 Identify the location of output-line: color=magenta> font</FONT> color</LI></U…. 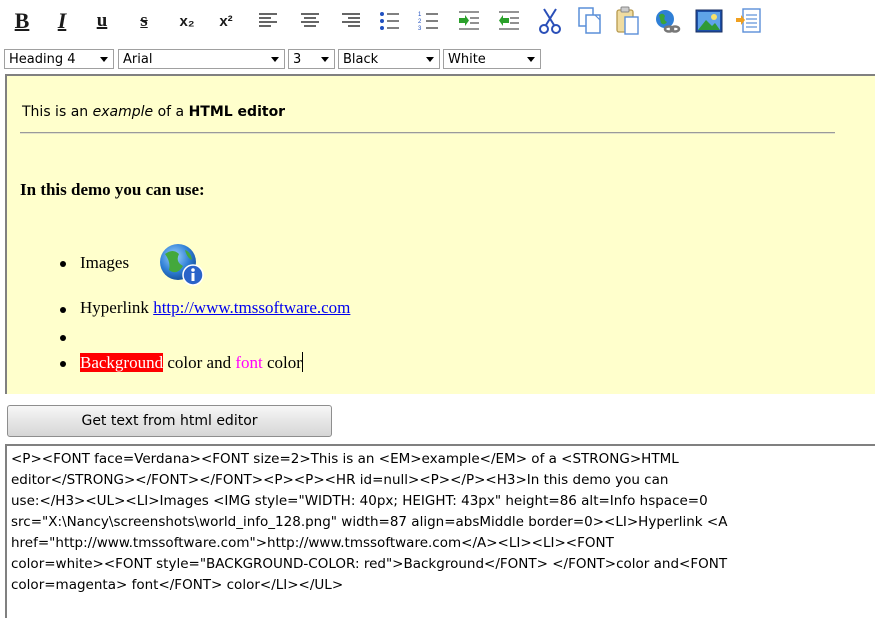
(177, 585).